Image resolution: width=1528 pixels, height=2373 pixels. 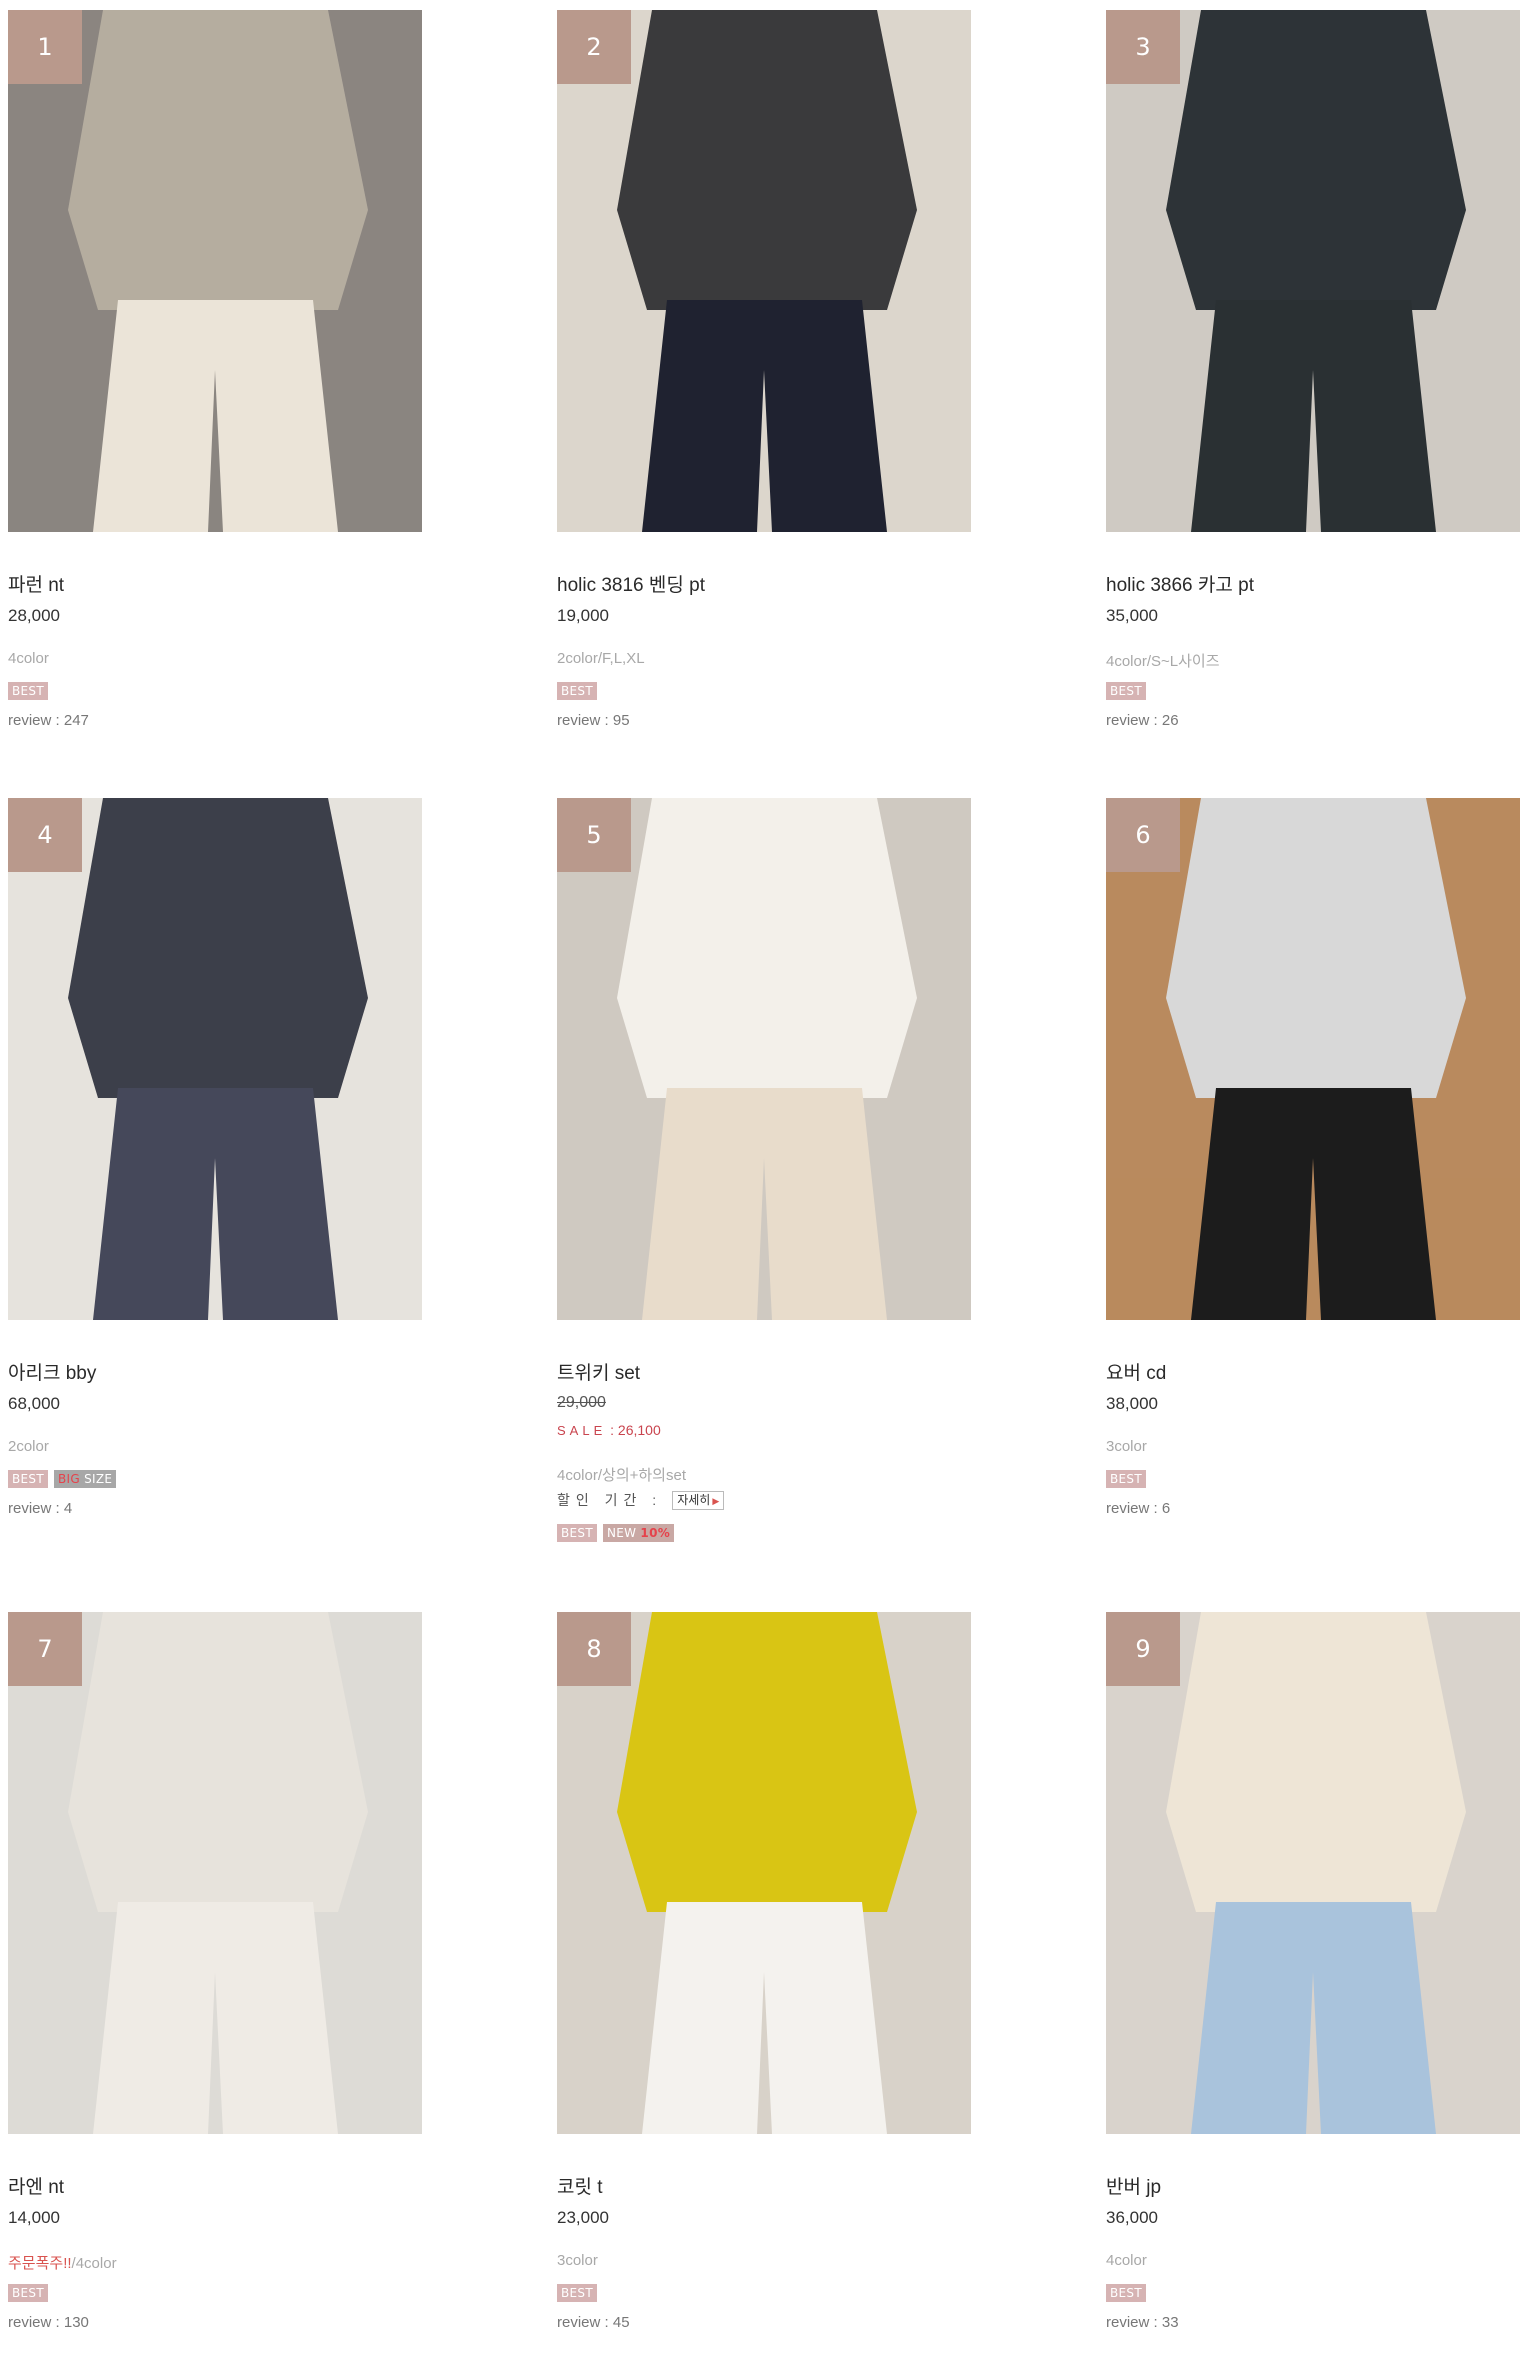 I want to click on sale-price-row: SALE : 26,100, so click(x=609, y=1430).